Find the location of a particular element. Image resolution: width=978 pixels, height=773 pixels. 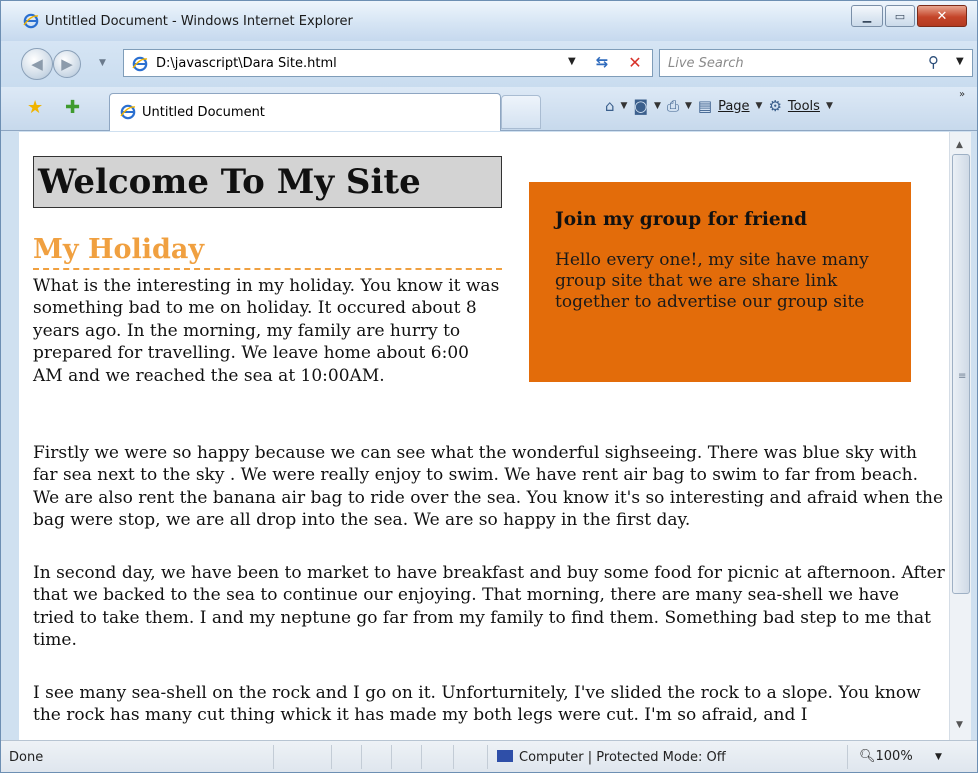

computer-zone-icon is located at coordinates (505, 756).